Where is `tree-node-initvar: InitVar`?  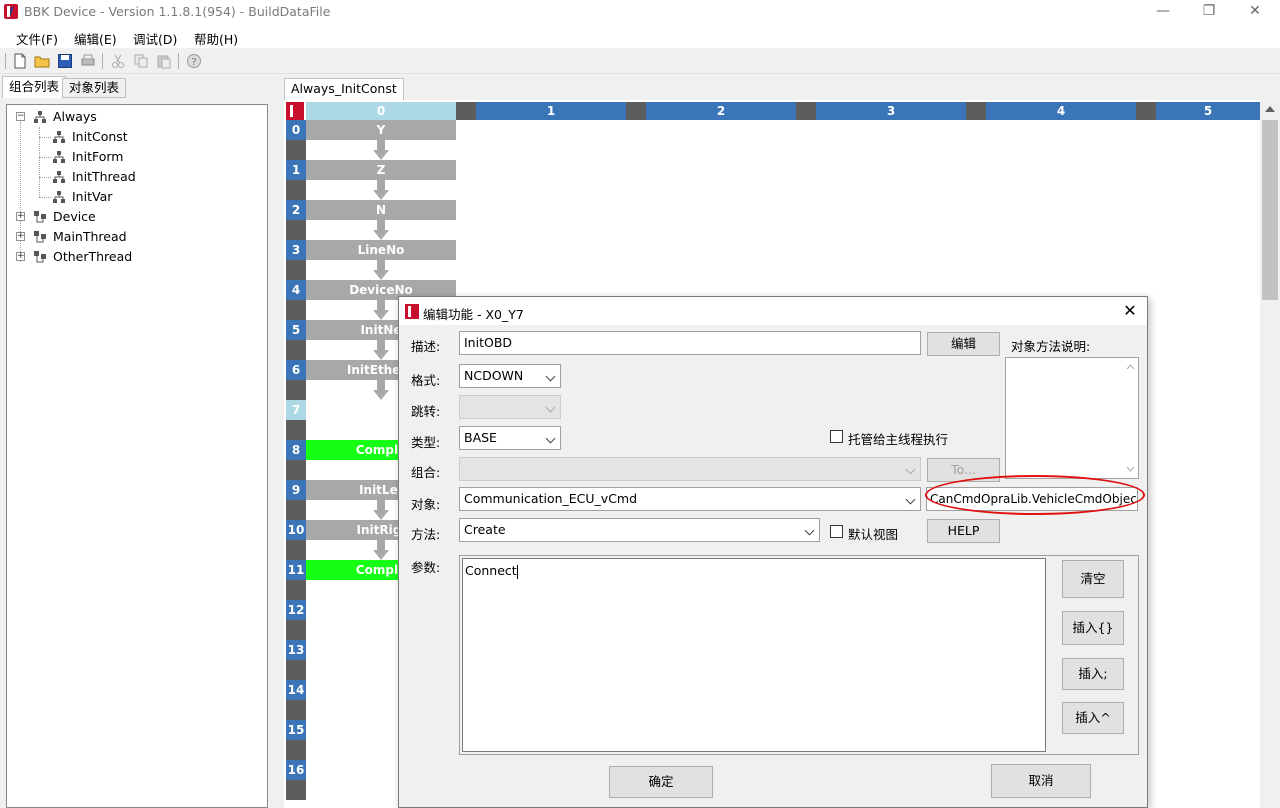
tree-node-initvar: InitVar is located at coordinates (135, 197).